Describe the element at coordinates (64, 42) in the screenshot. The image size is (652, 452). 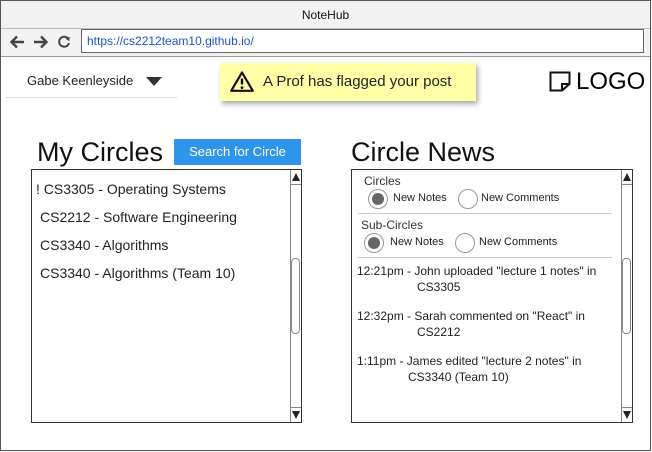
I see `refresh-icon` at that location.